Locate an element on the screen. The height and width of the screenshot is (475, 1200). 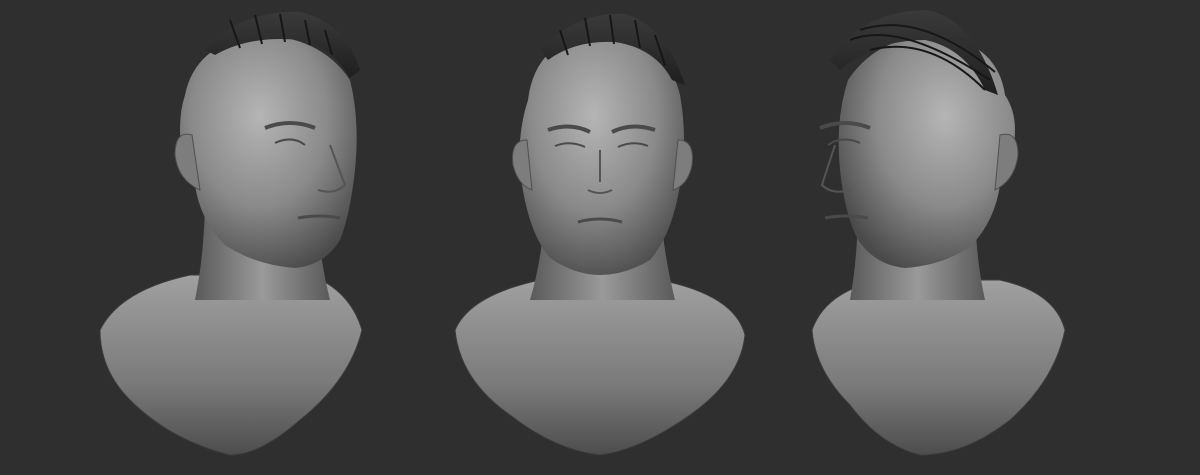
head is located at coordinates (601, 152).